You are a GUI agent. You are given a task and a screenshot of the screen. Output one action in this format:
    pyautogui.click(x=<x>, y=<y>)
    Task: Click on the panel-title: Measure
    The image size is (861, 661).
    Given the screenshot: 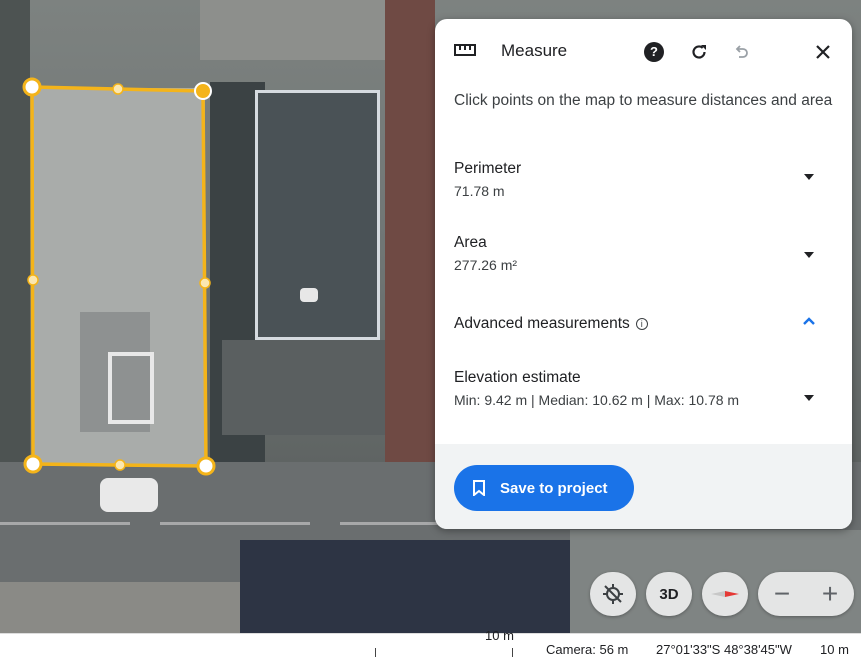 What is the action you would take?
    pyautogui.click(x=534, y=50)
    